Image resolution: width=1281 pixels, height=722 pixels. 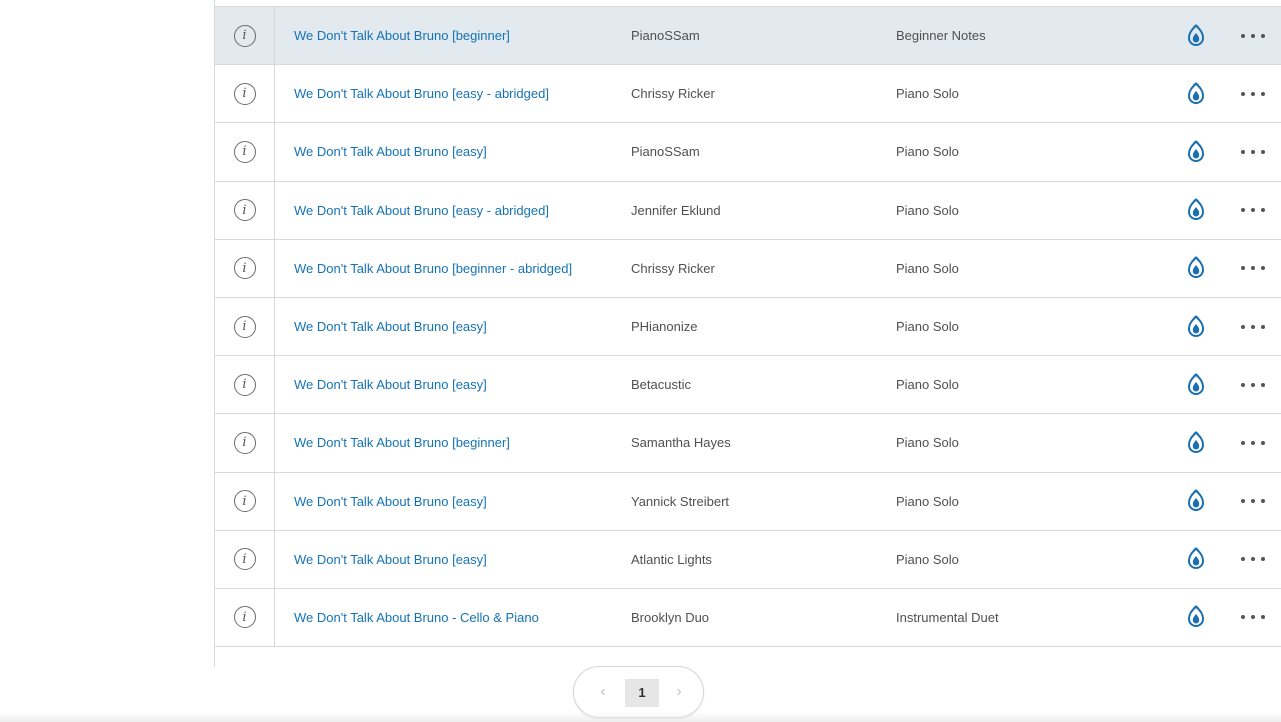 I want to click on pagination: ‹ 1 ›, so click(x=638, y=692).